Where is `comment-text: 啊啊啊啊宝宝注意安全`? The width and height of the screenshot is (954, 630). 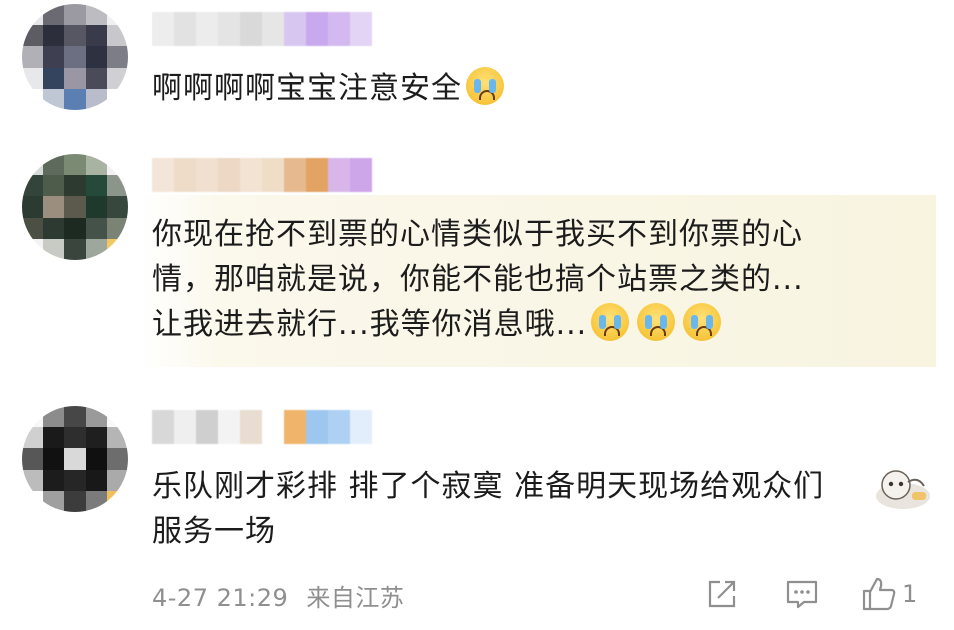
comment-text: 啊啊啊啊宝宝注意安全 is located at coordinates (328, 88).